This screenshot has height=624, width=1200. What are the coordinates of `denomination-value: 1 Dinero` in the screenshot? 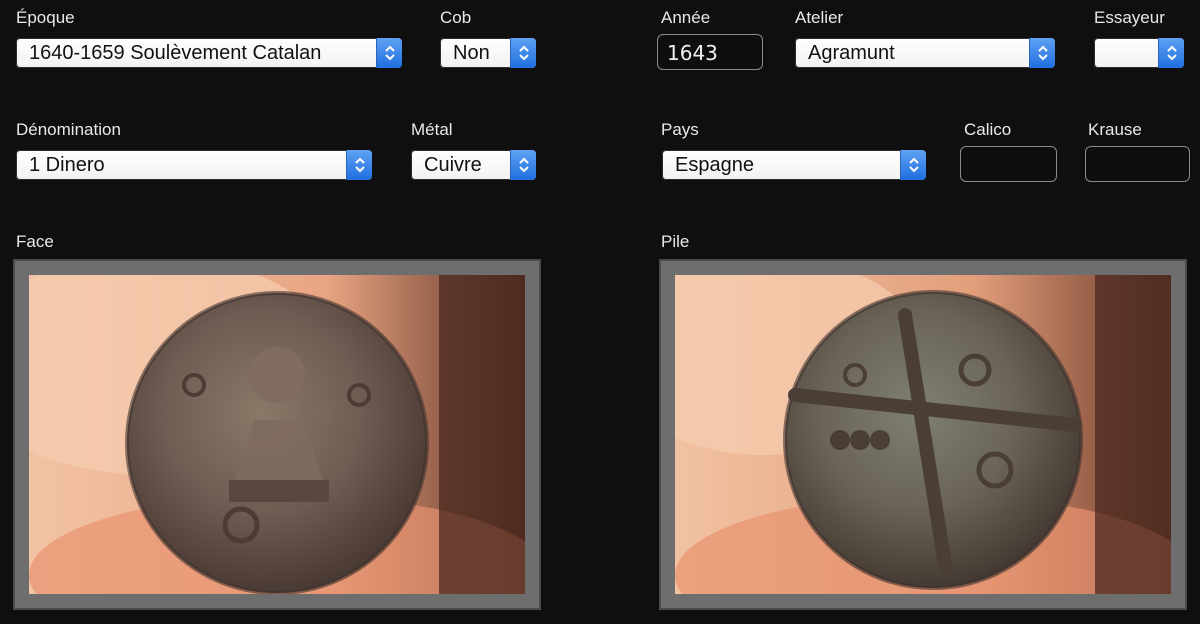 It's located at (67, 165).